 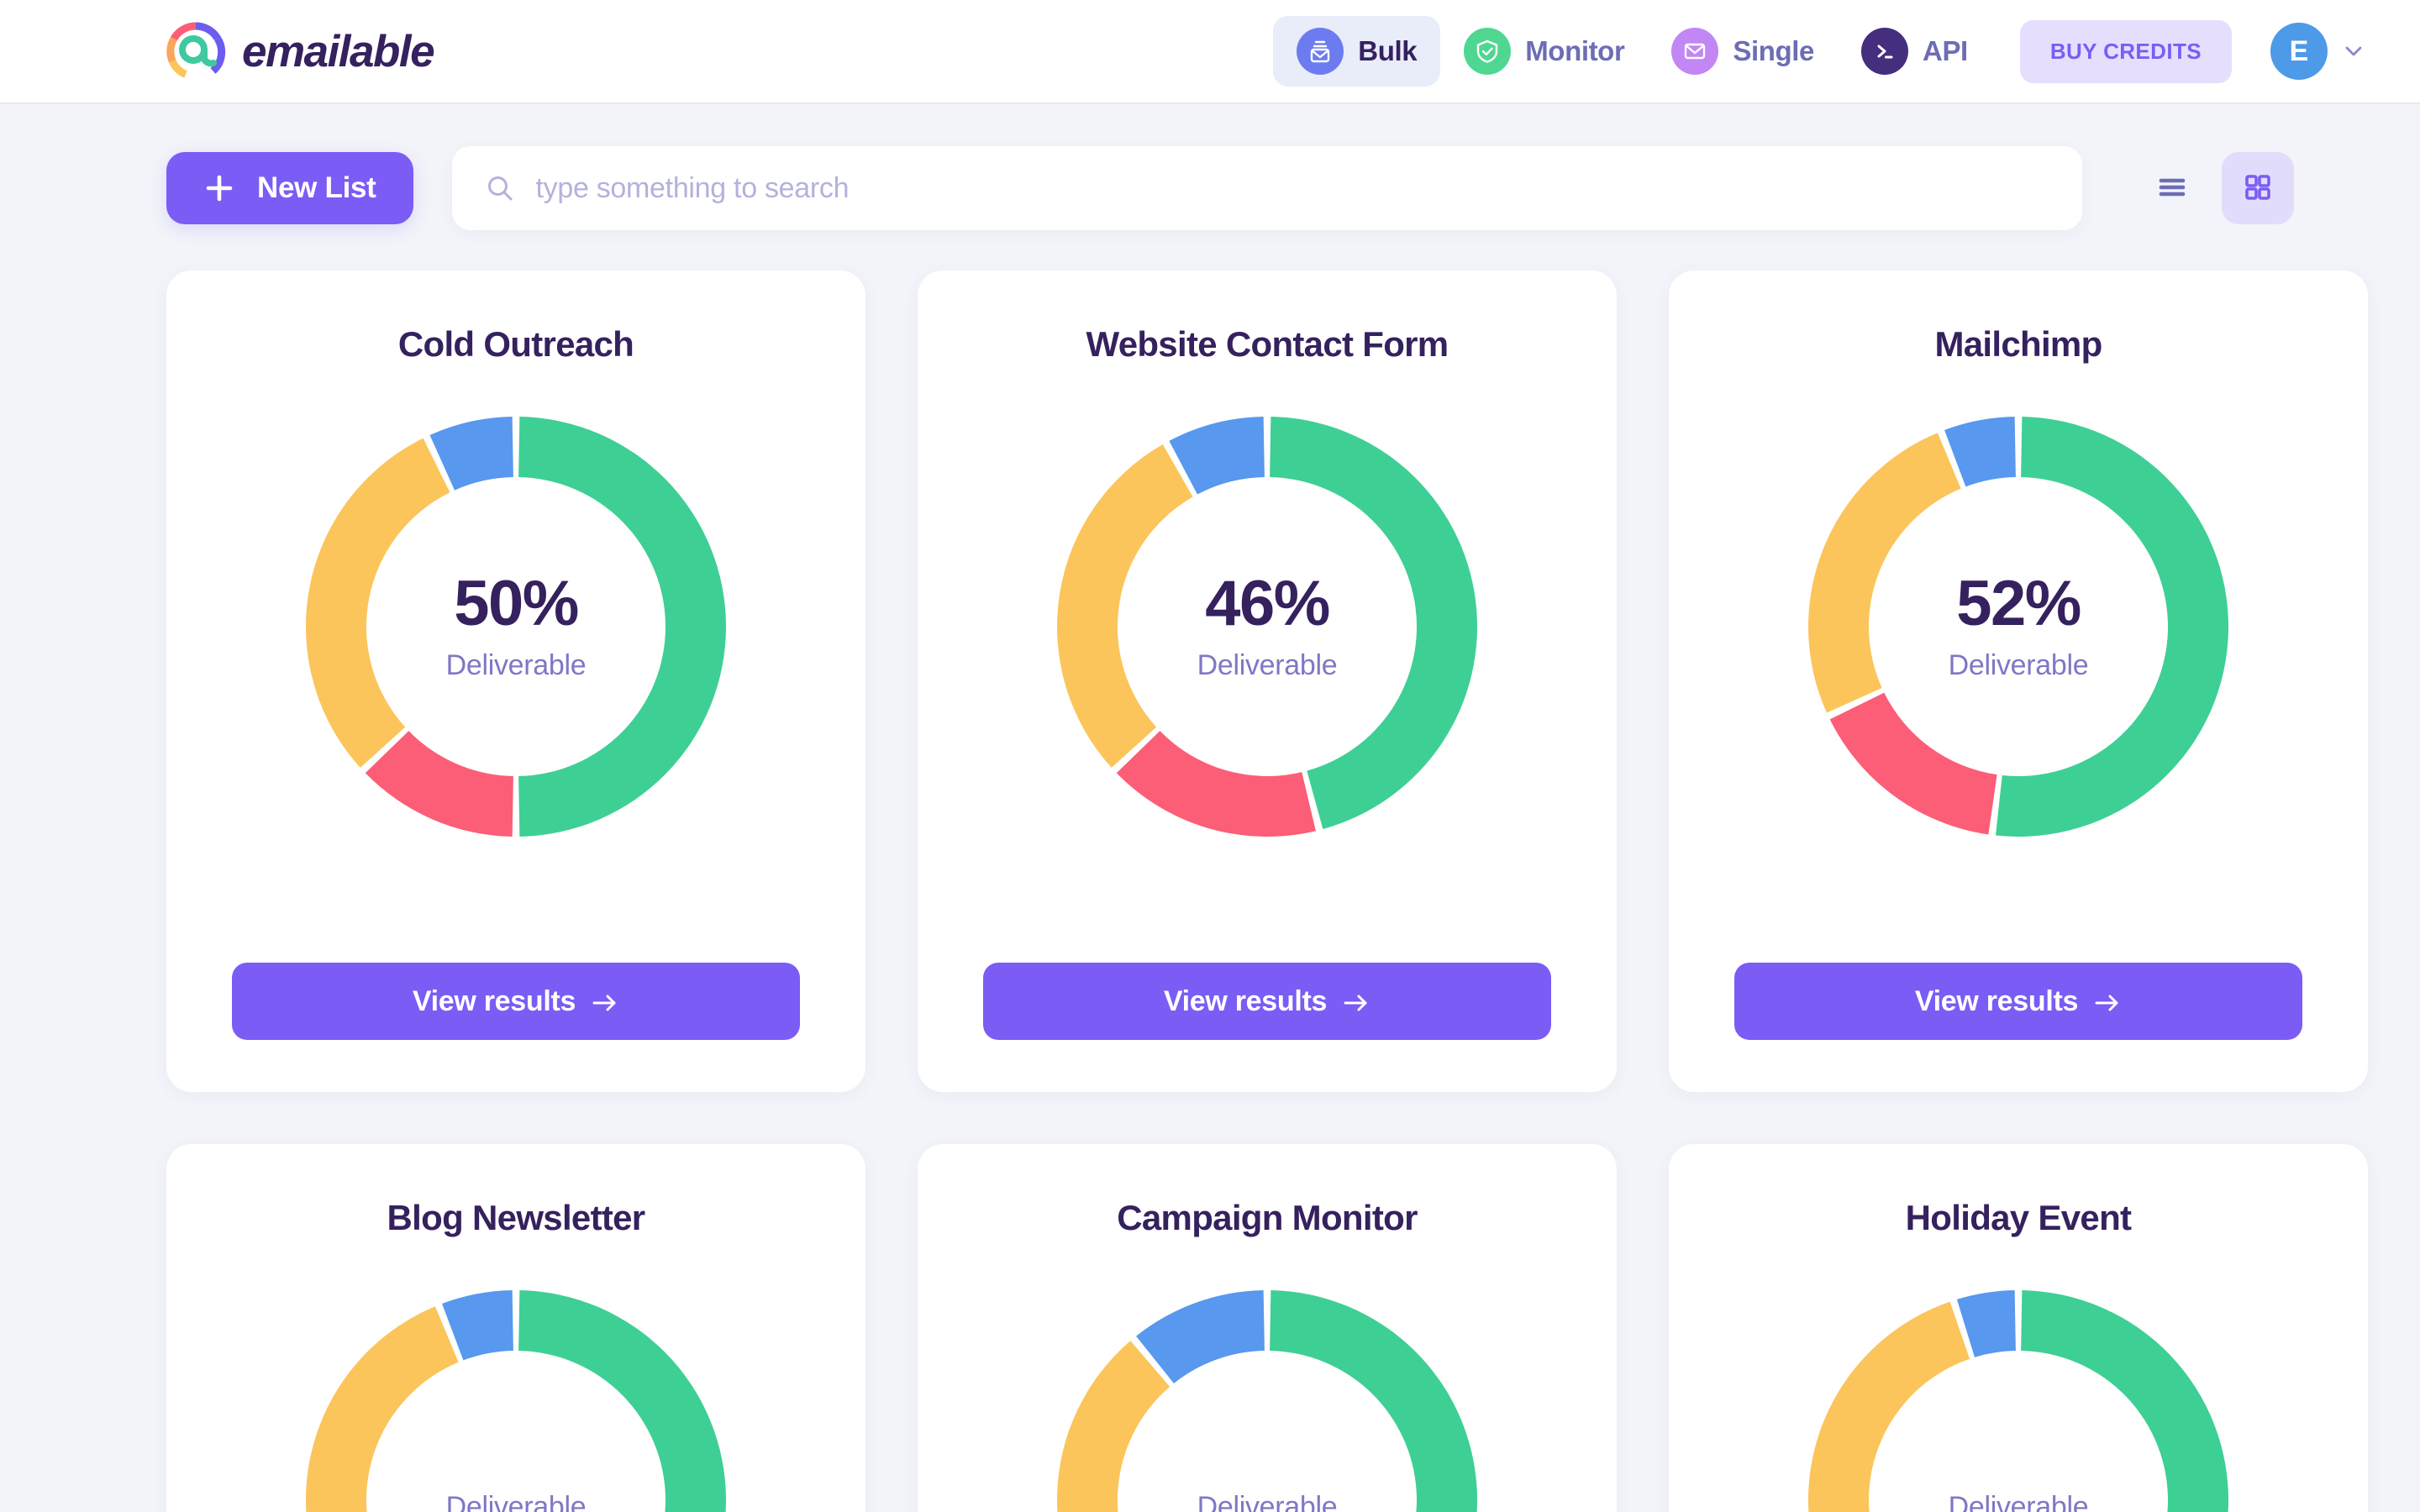 I want to click on primary-nav: Bulk Monitor Single API BUY CREDITS E, so click(x=1820, y=51).